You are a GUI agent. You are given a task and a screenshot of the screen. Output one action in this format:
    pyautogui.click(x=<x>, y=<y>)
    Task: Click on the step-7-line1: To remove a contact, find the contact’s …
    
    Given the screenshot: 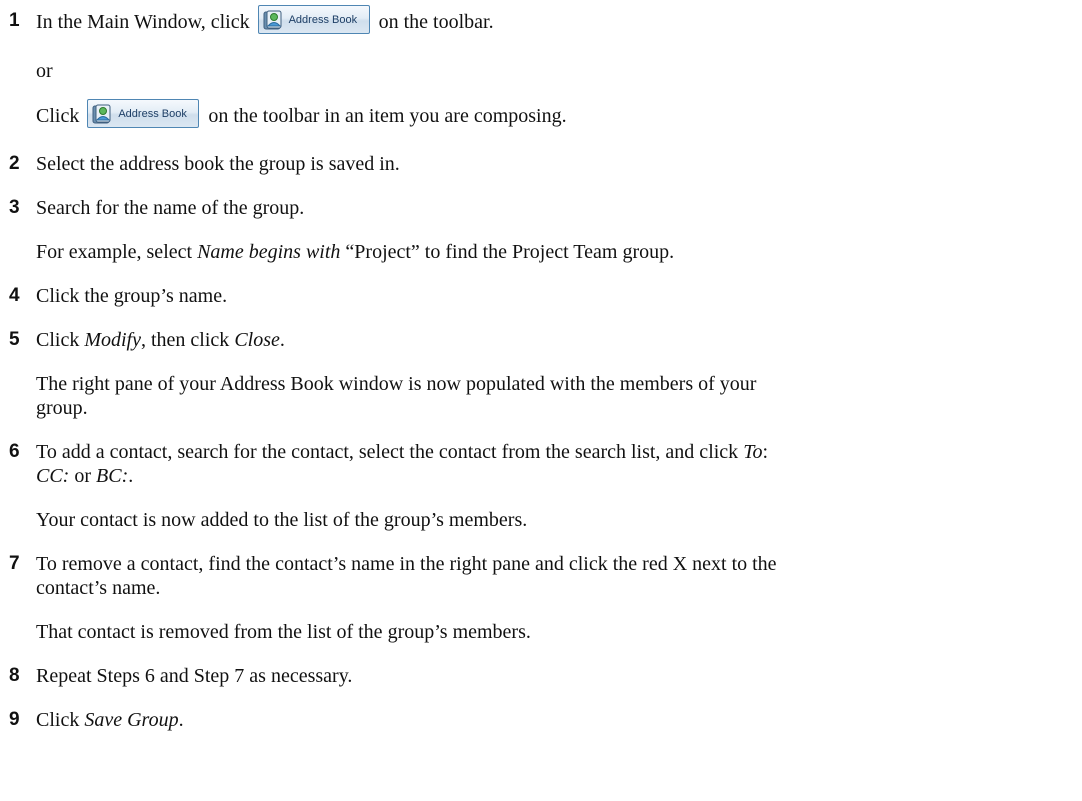 What is the action you would take?
    pyautogui.click(x=406, y=564)
    